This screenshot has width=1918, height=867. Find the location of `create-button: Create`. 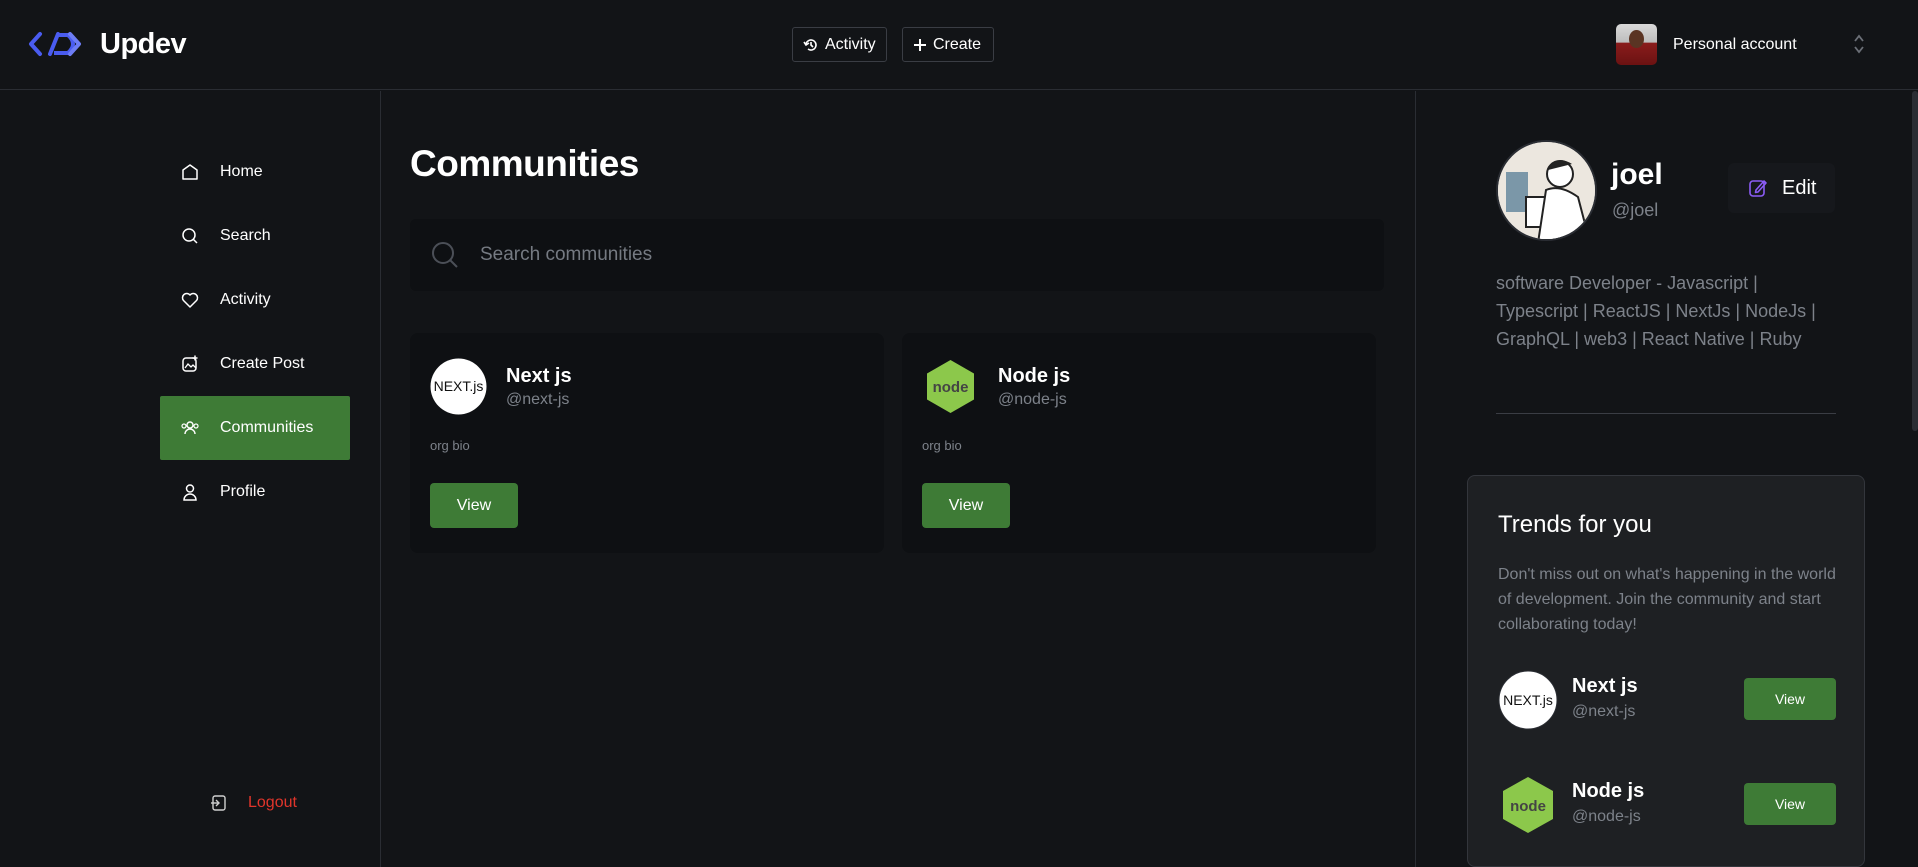

create-button: Create is located at coordinates (948, 44).